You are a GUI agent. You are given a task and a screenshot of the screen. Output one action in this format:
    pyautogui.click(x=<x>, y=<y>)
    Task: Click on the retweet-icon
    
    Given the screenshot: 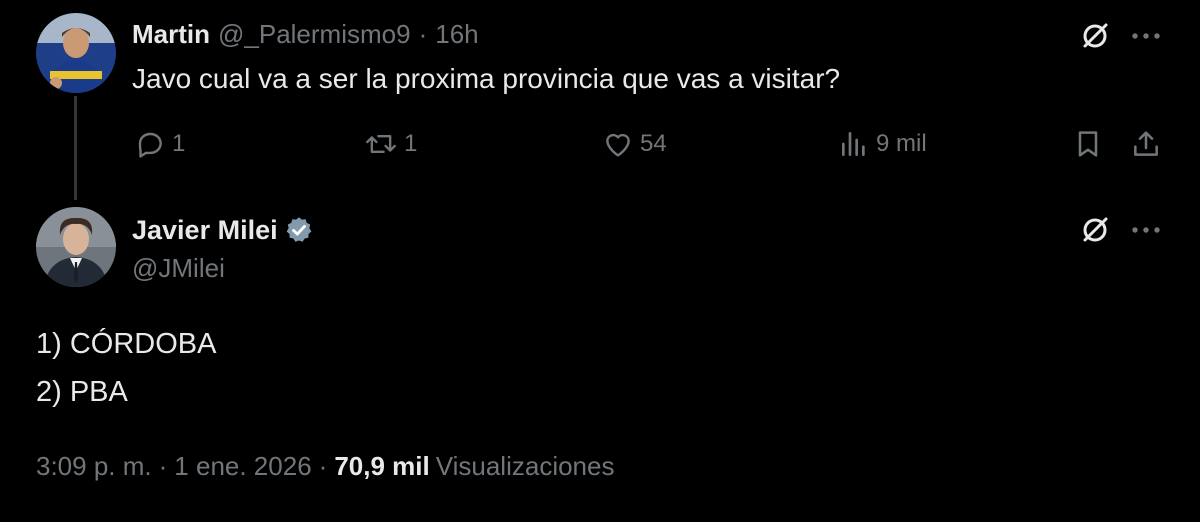 What is the action you would take?
    pyautogui.click(x=381, y=144)
    